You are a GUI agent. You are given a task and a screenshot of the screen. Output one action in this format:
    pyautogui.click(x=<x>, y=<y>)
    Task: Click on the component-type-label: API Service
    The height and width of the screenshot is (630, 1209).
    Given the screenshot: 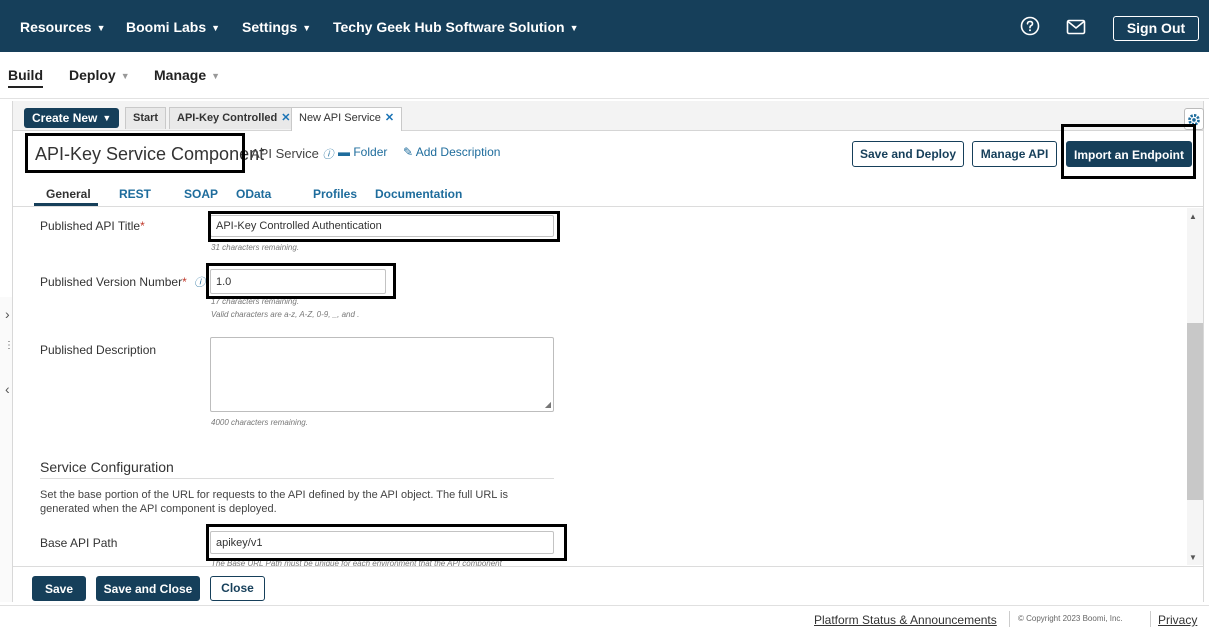 What is the action you would take?
    pyautogui.click(x=285, y=153)
    